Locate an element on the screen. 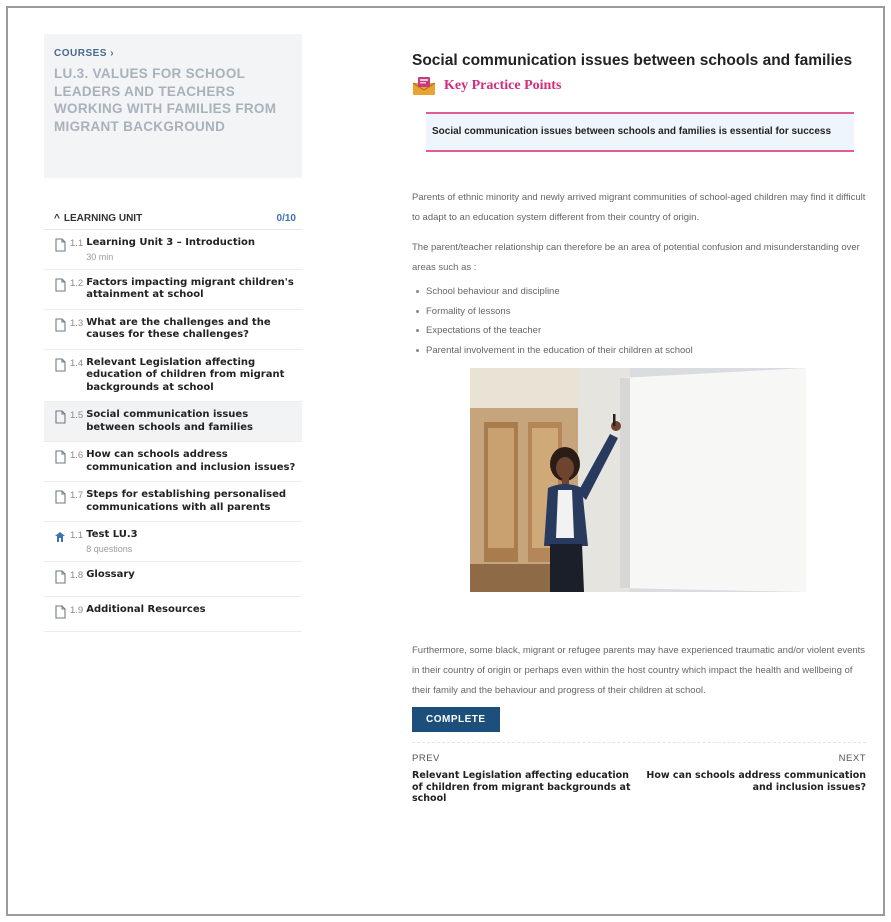 The height and width of the screenshot is (922, 891). lesson-item: 1.1 Learning Unit 3 – Introduction 30 min is located at coordinates (173, 250).